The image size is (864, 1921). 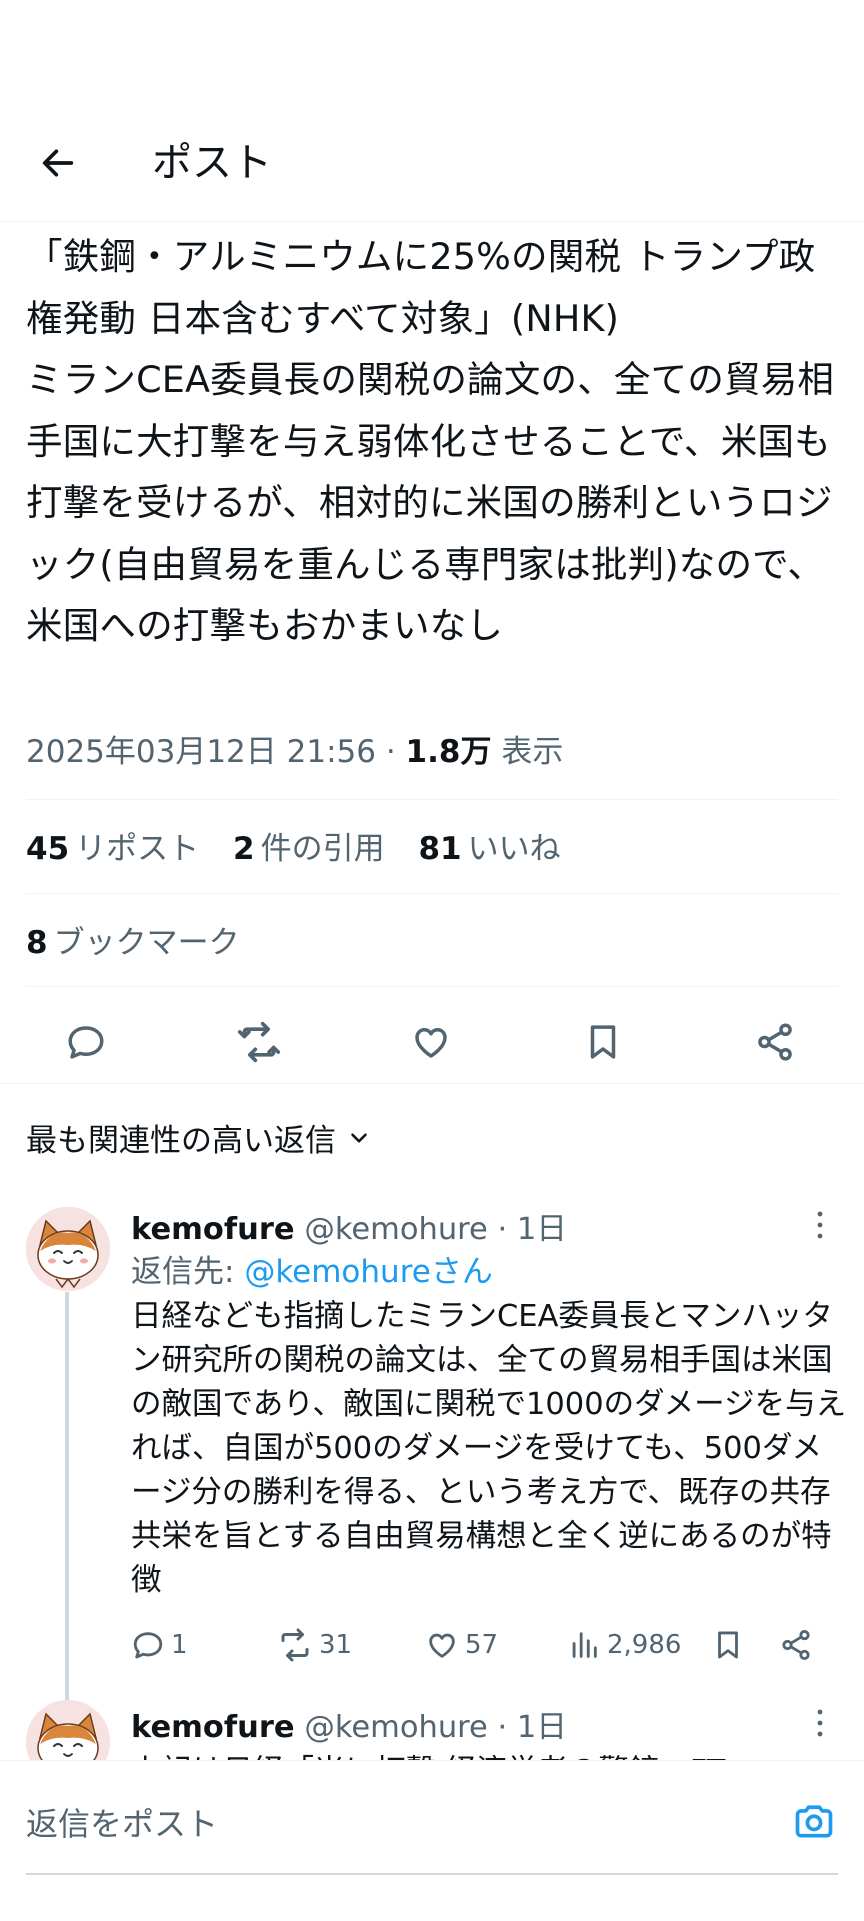 I want to click on reposts-count: 45, so click(x=48, y=849).